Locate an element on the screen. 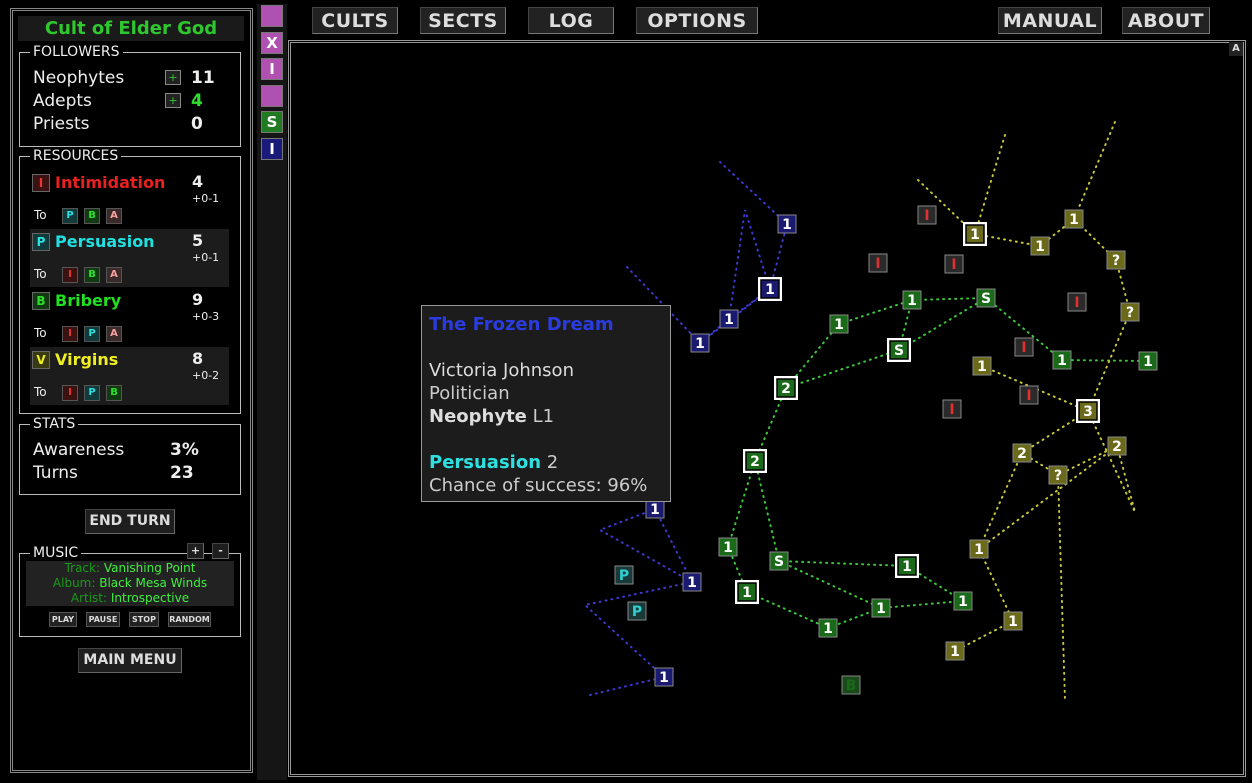 This screenshot has height=783, width=1252. map-follower-node: 3 is located at coordinates (1088, 411).